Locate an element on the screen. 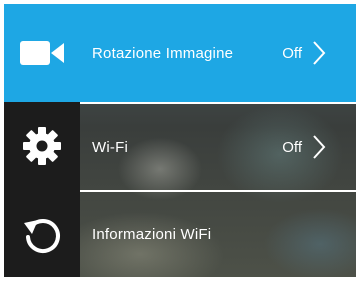  menu-item-label: Wi-Fi is located at coordinates (110, 147).